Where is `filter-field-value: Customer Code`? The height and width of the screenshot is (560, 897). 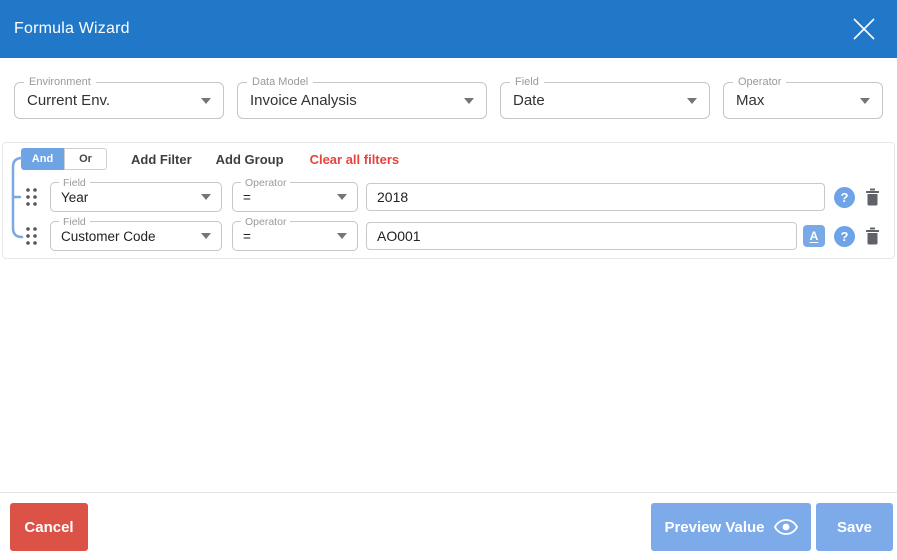 filter-field-value: Customer Code is located at coordinates (108, 236).